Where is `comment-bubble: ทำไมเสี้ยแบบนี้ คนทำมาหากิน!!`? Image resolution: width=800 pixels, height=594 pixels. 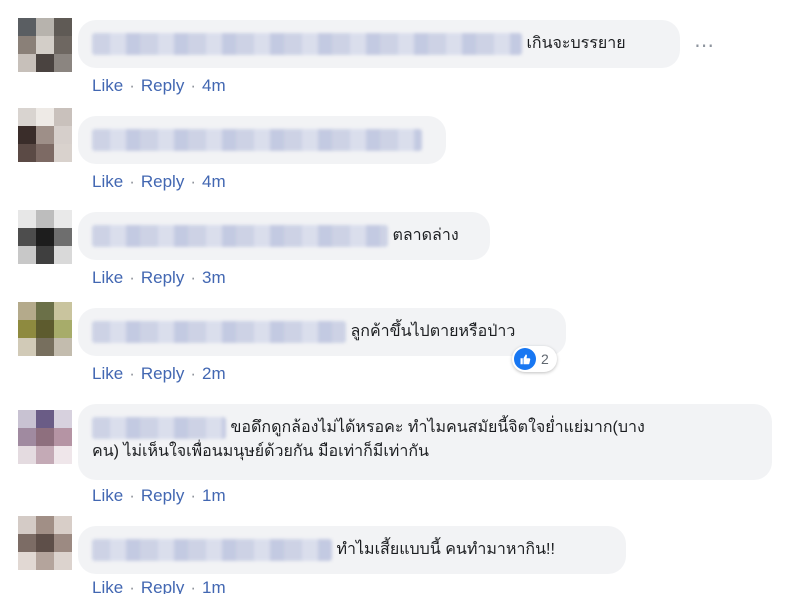 comment-bubble: ทำไมเสี้ยแบบนี้ คนทำมาหากิน!! is located at coordinates (352, 550).